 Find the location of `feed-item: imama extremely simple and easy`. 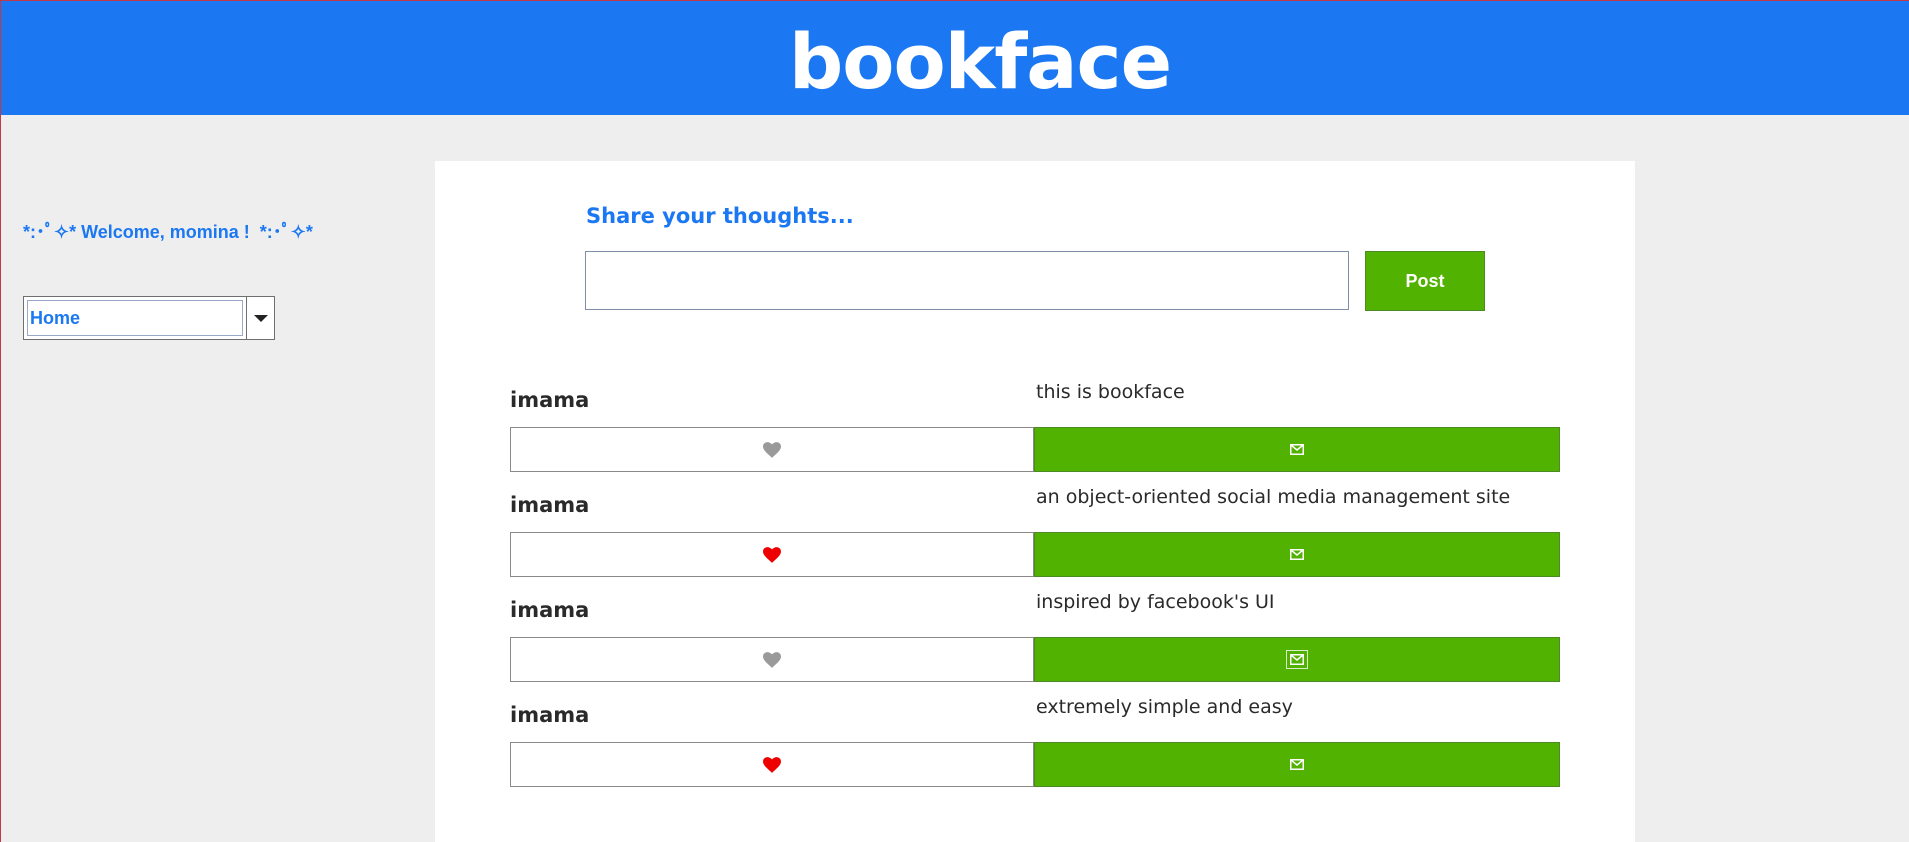

feed-item: imama extremely simple and easy is located at coordinates (1035, 752).